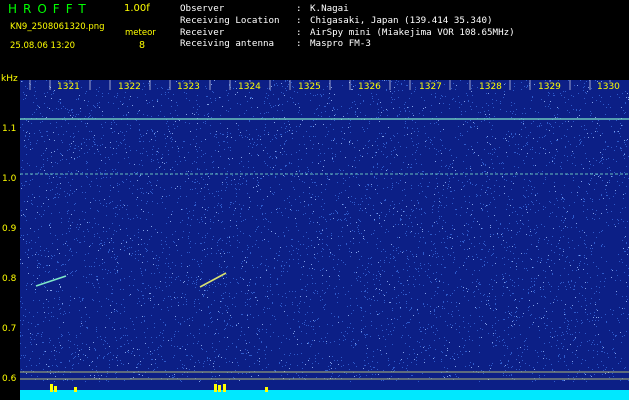 The height and width of the screenshot is (400, 629). What do you see at coordinates (430, 87) in the screenshot?
I see `x-tick-label: 1327` at bounding box center [430, 87].